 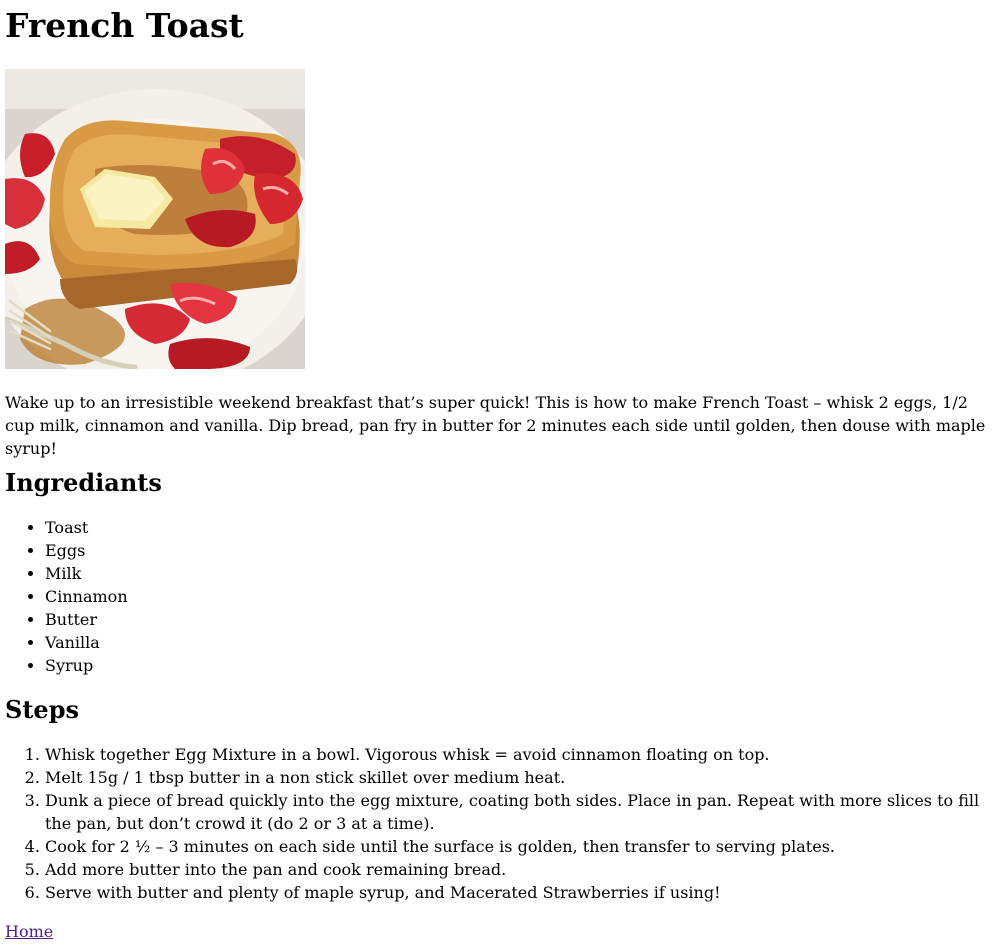 What do you see at coordinates (516, 665) in the screenshot?
I see `ingredient-item: Syrup` at bounding box center [516, 665].